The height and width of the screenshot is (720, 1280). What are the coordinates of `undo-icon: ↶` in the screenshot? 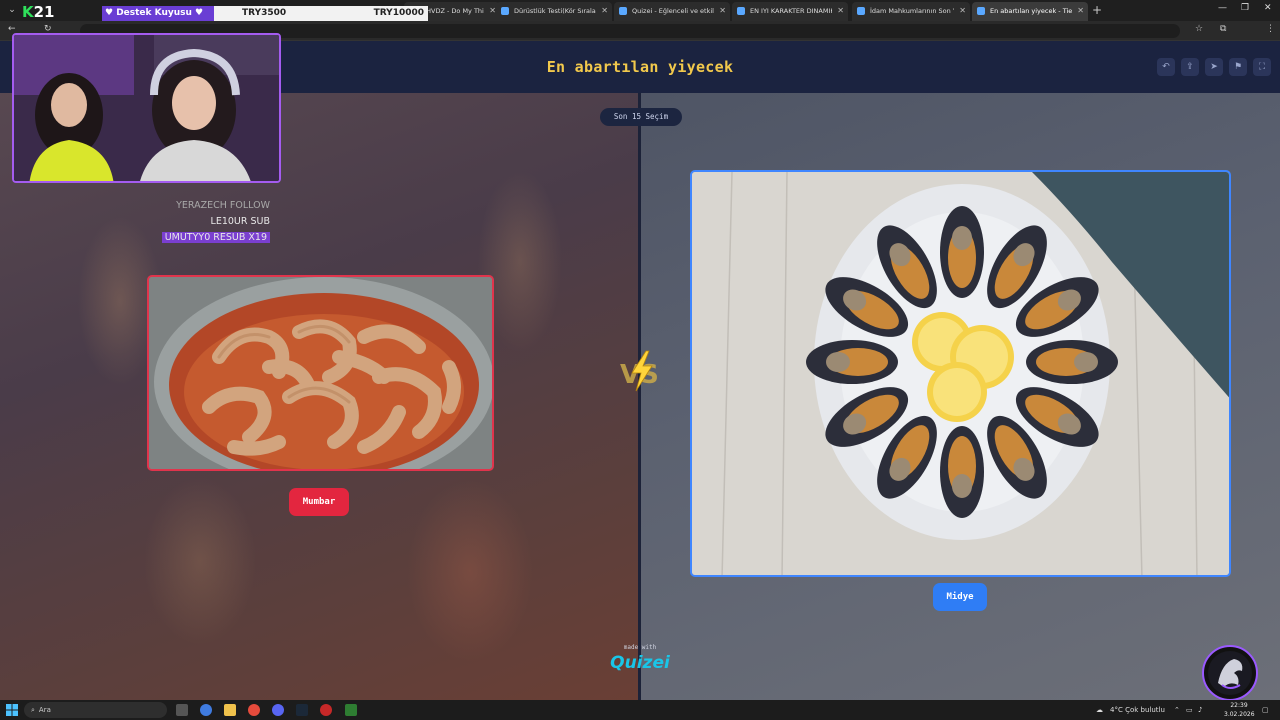 It's located at (1166, 67).